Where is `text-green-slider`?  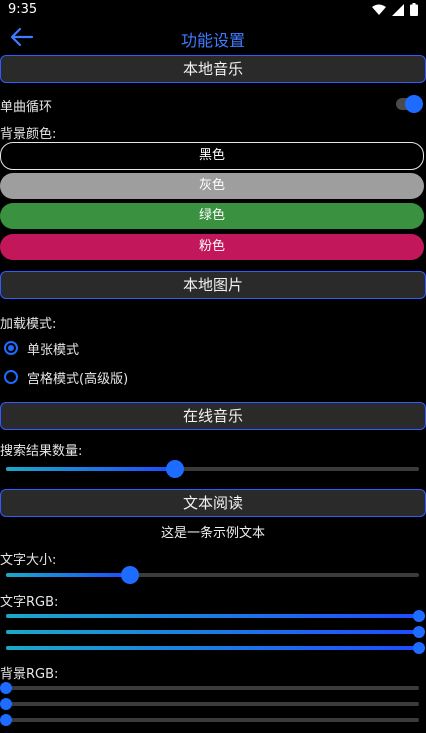 text-green-slider is located at coordinates (215, 632).